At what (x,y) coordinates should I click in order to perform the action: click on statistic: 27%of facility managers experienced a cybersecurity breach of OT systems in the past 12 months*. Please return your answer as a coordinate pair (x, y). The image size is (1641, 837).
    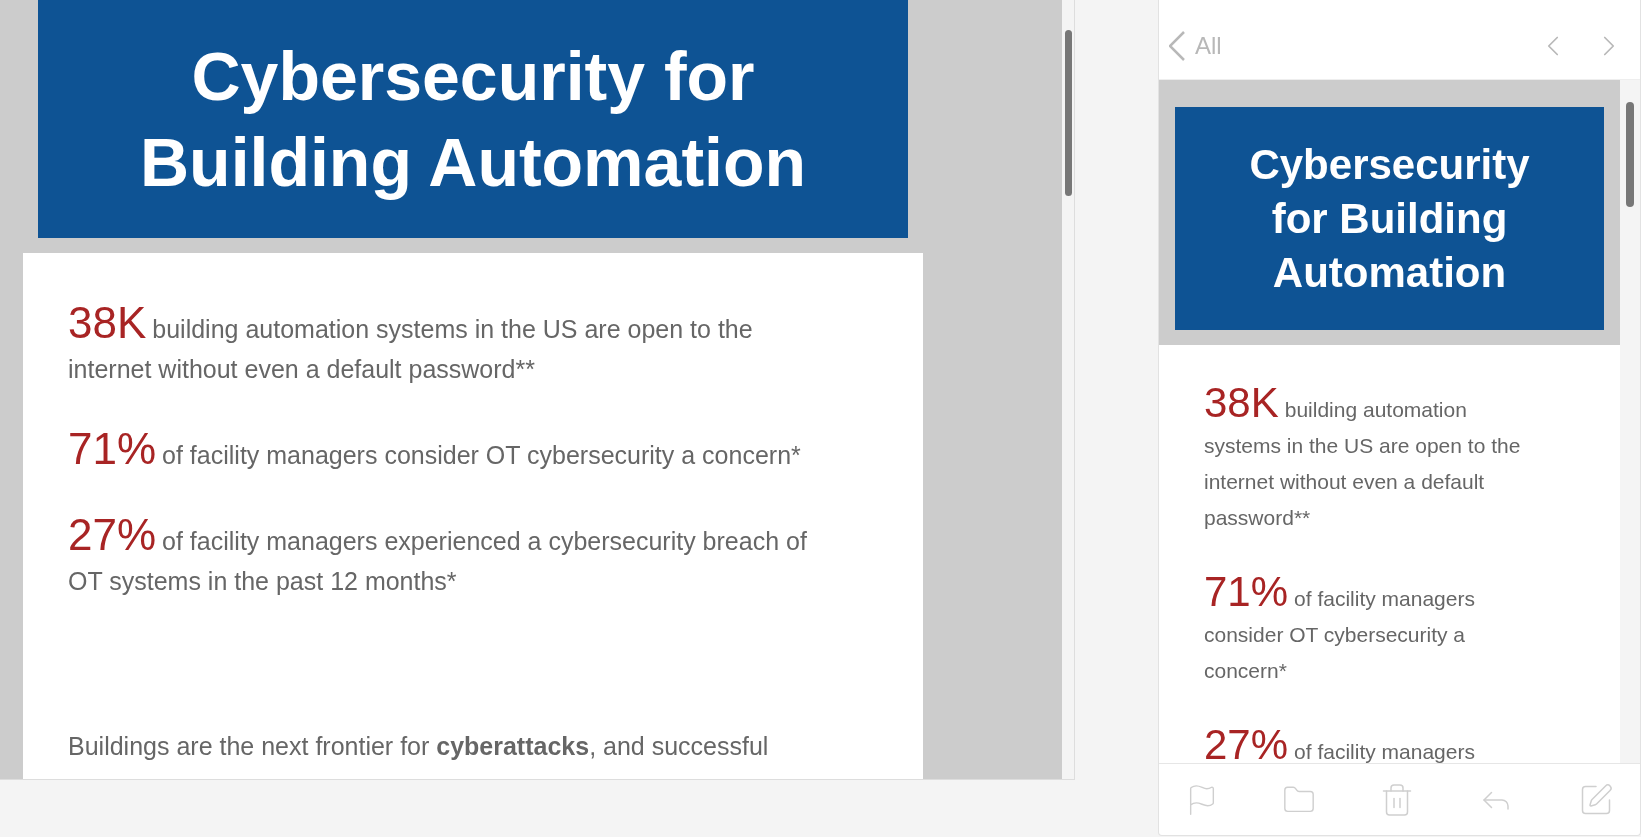
    Looking at the image, I should click on (438, 556).